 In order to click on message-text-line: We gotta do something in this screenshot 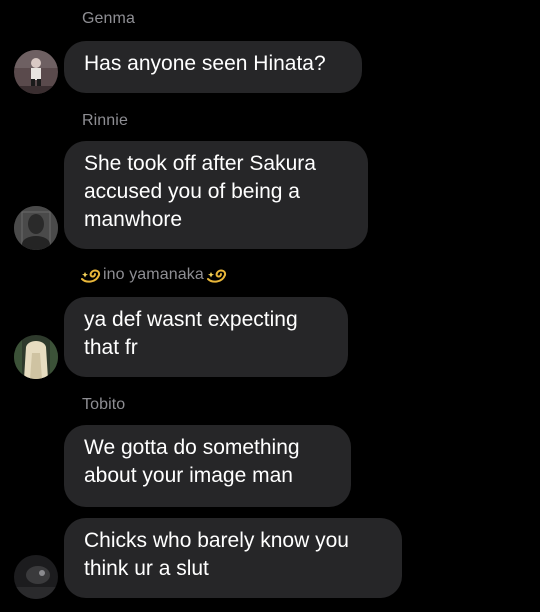, I will do `click(192, 447)`.